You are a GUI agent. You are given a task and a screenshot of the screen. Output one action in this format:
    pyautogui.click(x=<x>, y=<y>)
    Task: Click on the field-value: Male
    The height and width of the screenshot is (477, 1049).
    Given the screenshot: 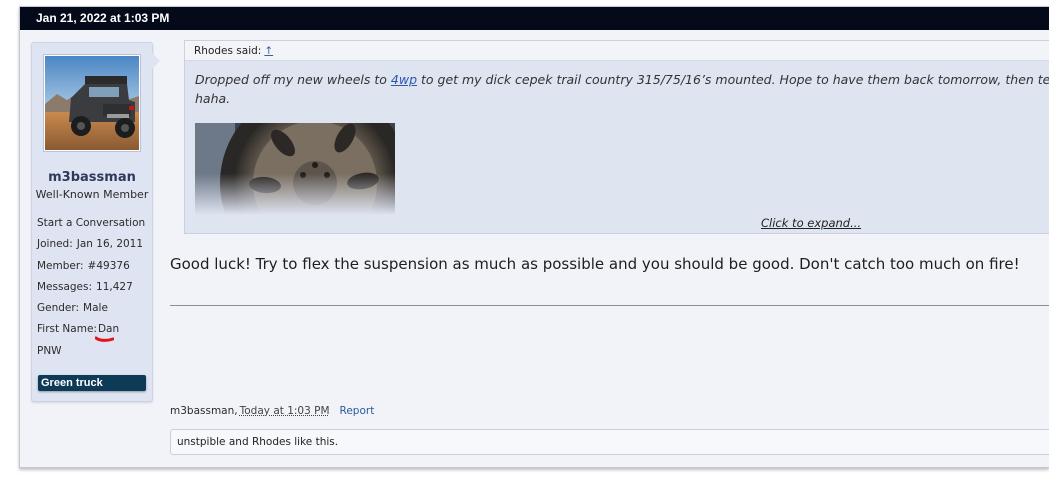 What is the action you would take?
    pyautogui.click(x=95, y=308)
    